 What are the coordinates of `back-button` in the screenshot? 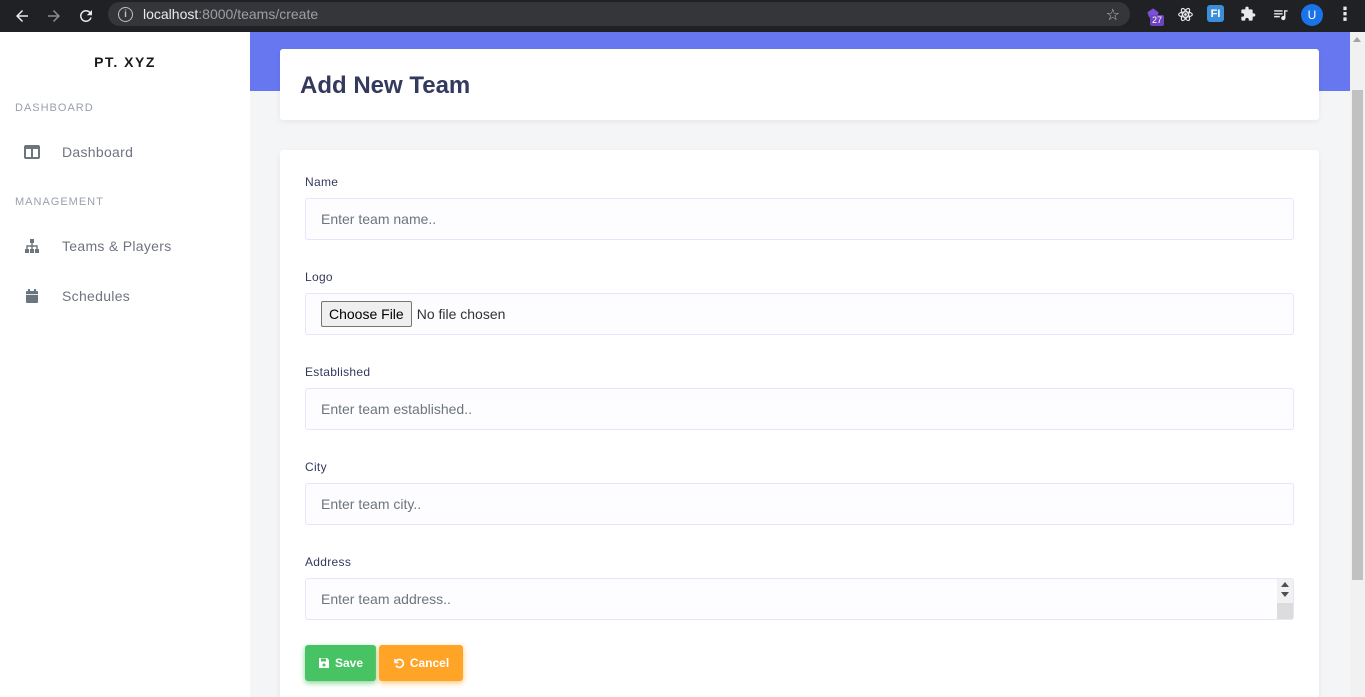 It's located at (22, 16).